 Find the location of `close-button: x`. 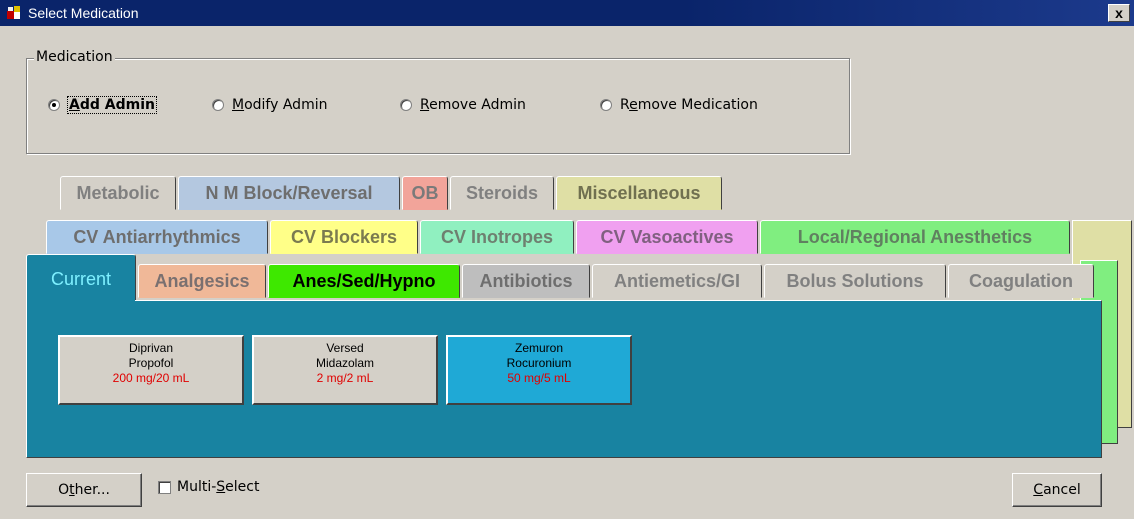

close-button: x is located at coordinates (1119, 13).